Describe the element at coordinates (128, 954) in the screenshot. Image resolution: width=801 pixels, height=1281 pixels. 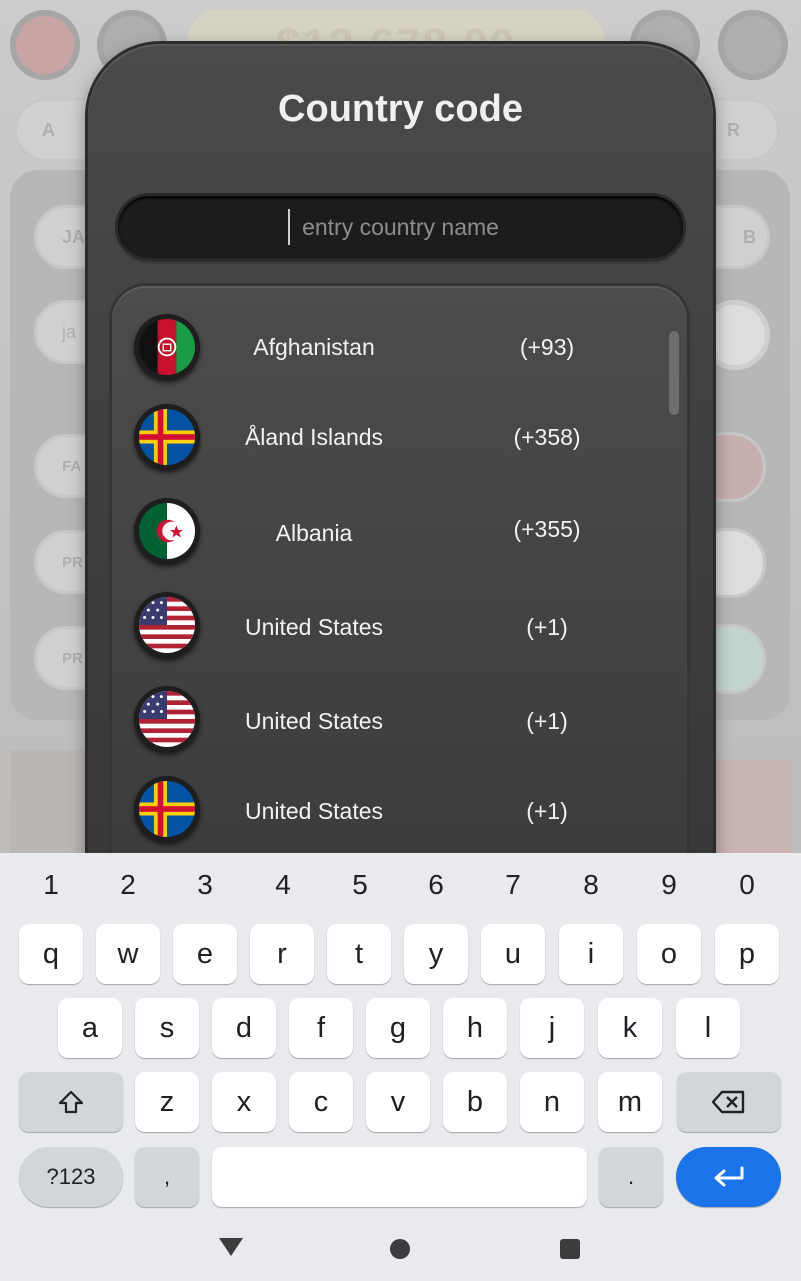
I see `key-w: w` at that location.